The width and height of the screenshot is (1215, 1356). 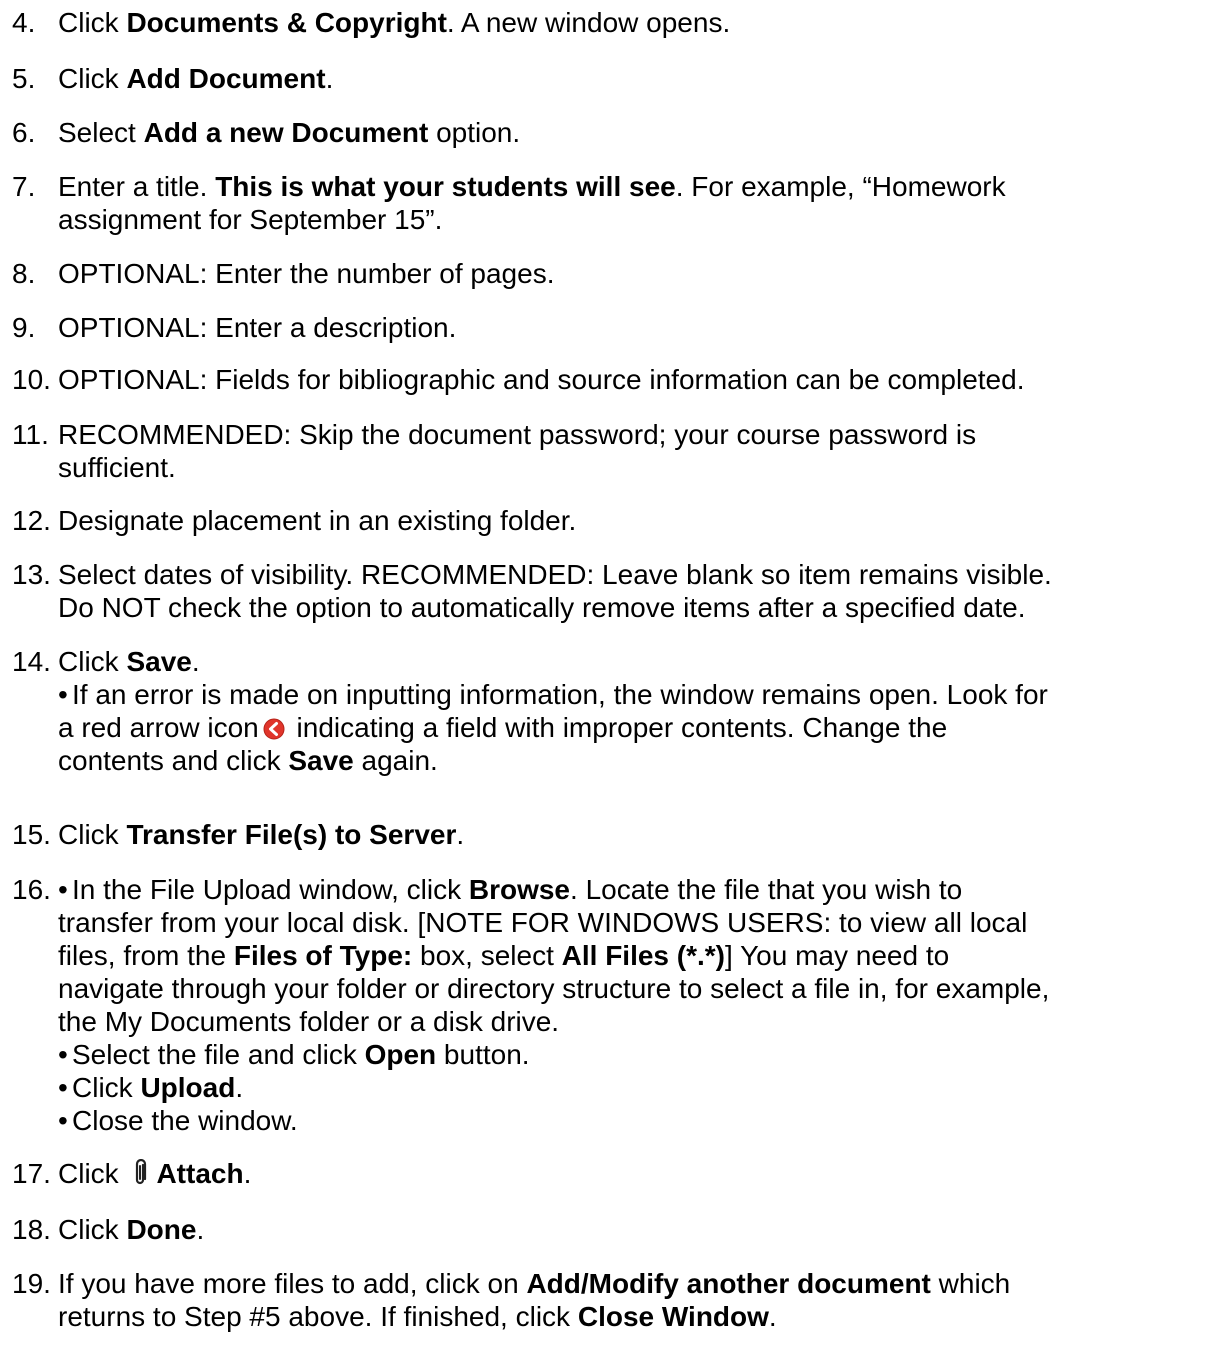 I want to click on step-text: box, select, so click(x=487, y=955).